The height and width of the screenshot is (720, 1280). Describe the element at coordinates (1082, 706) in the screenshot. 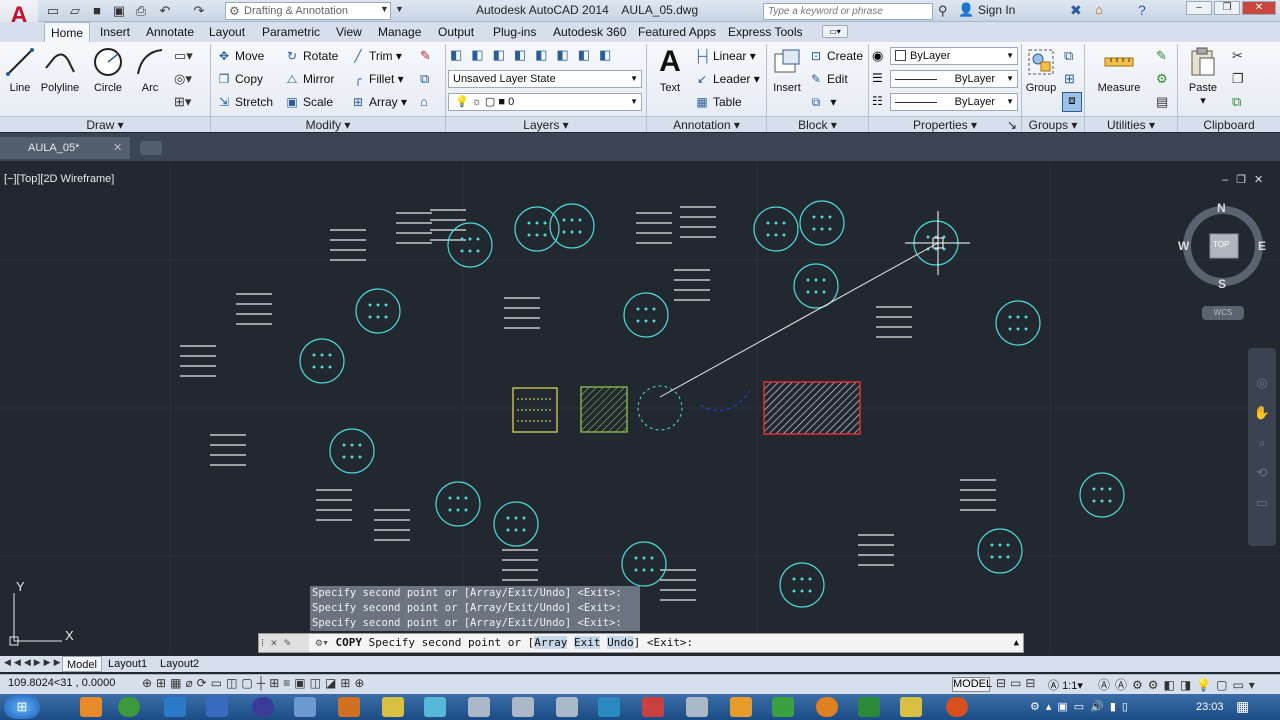

I see `system-tray: ⚙▴▣▭🔊▮▯` at that location.